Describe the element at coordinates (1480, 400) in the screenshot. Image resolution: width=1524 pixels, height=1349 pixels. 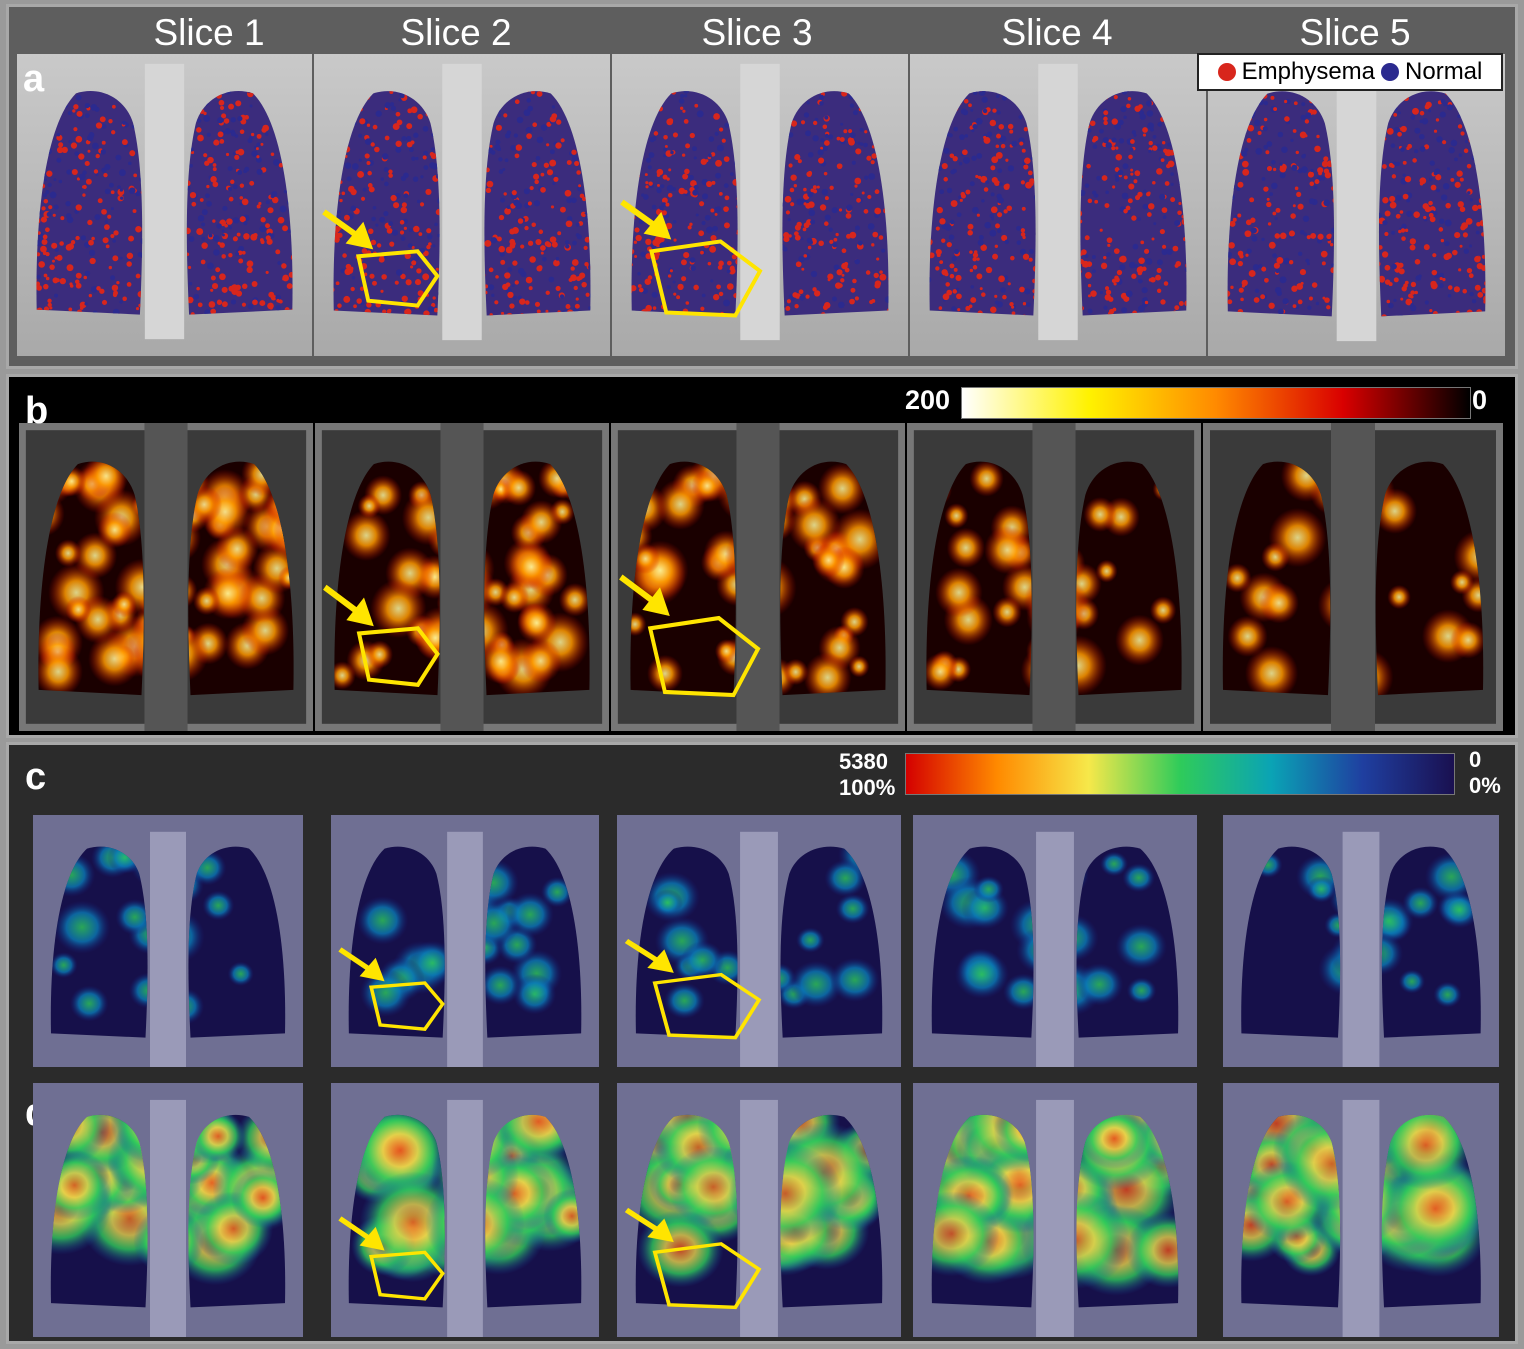
I see `colorbar-b-min-label: 0` at that location.